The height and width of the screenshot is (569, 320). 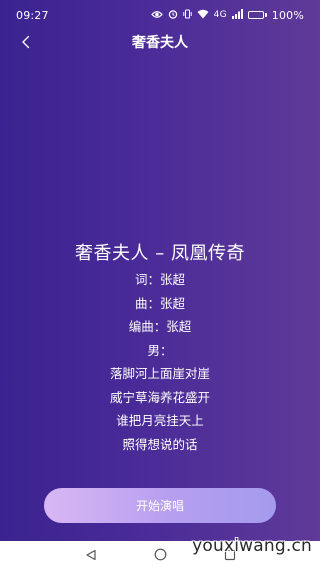 I want to click on lyric-line: 照得想说的话, so click(x=160, y=444).